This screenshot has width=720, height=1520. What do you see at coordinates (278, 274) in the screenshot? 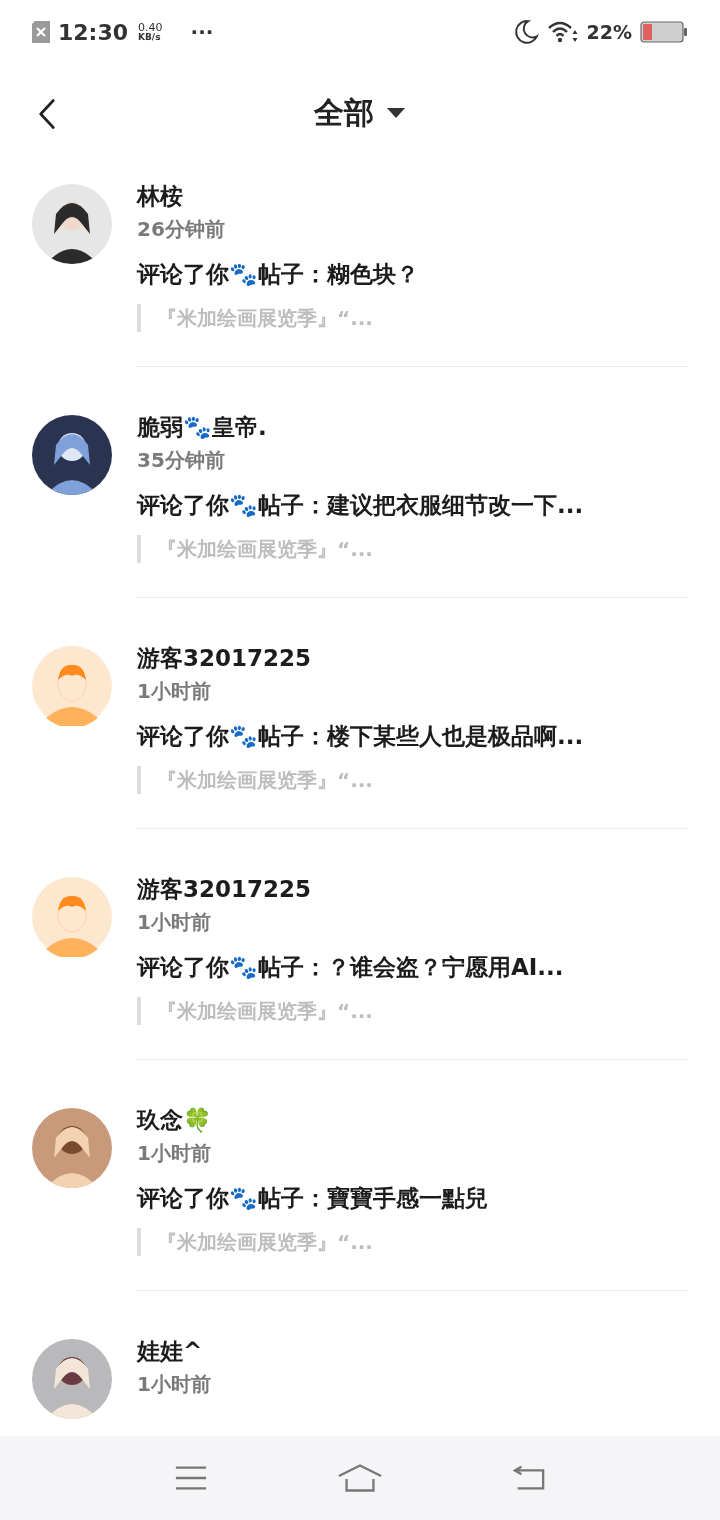
I see `comment-text: 评论了你🐾帖子：糊色块？` at bounding box center [278, 274].